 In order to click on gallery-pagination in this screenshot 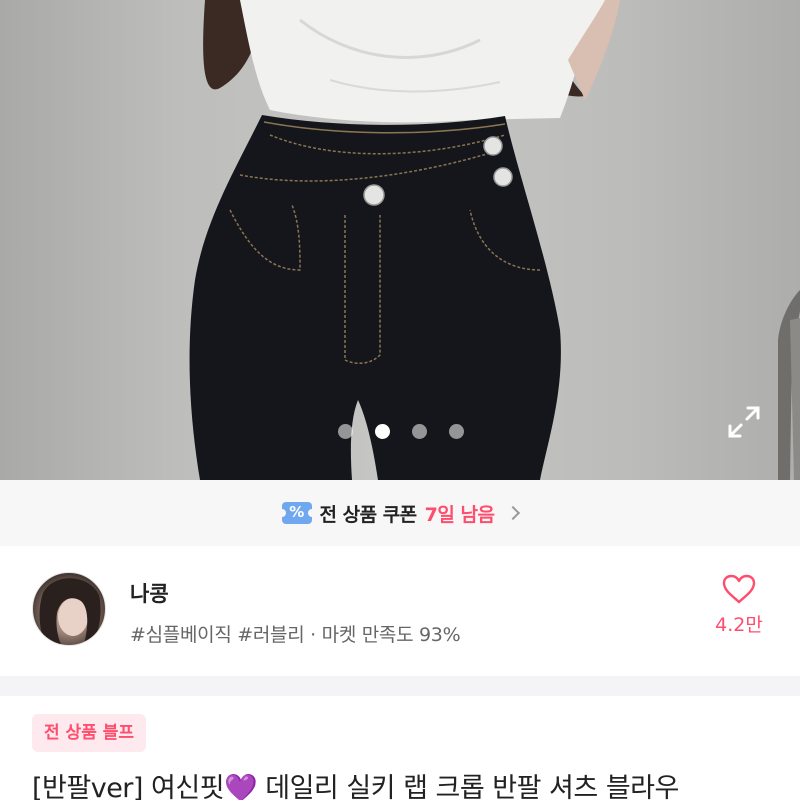, I will do `click(400, 433)`.